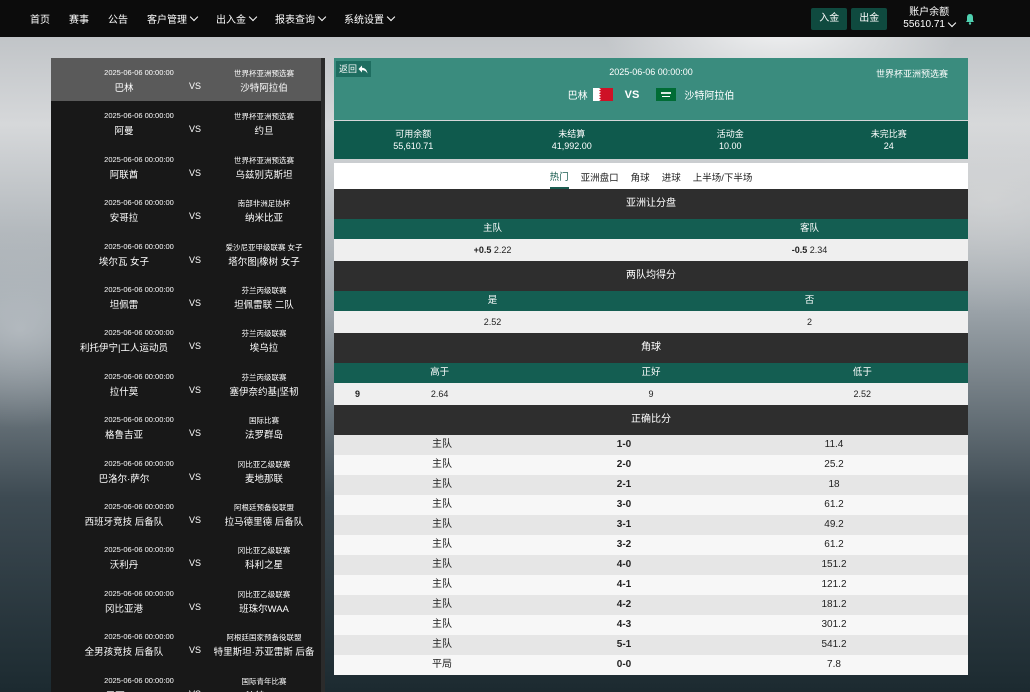 The width and height of the screenshot is (1030, 692). What do you see at coordinates (264, 594) in the screenshot?
I see `match-item-league: 冈比亚乙级联赛` at bounding box center [264, 594].